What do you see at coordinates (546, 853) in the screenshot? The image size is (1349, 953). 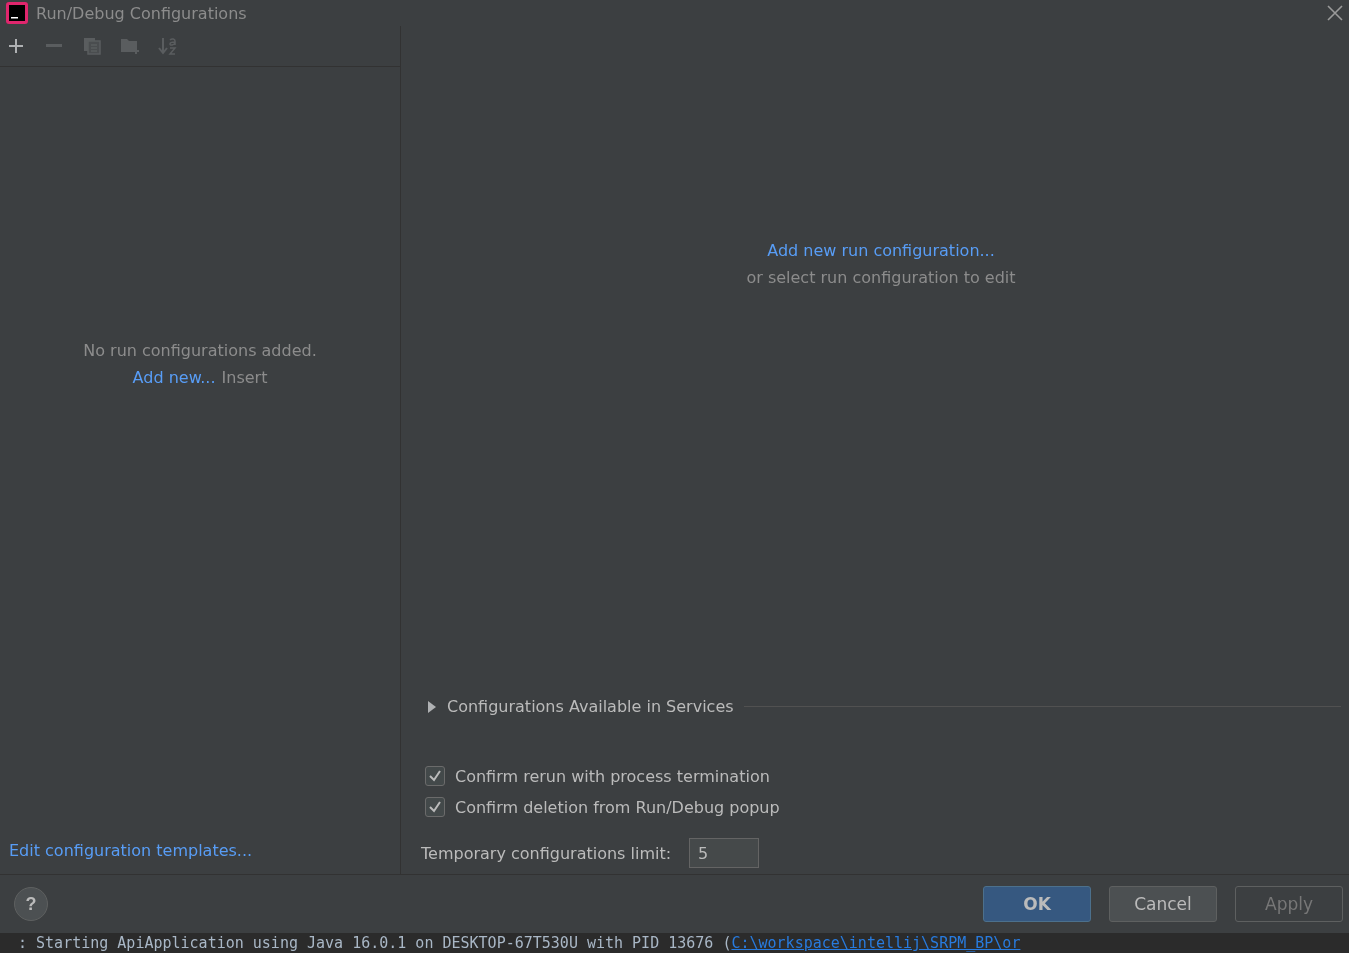 I see `field-label: Temporary configurations limit:` at bounding box center [546, 853].